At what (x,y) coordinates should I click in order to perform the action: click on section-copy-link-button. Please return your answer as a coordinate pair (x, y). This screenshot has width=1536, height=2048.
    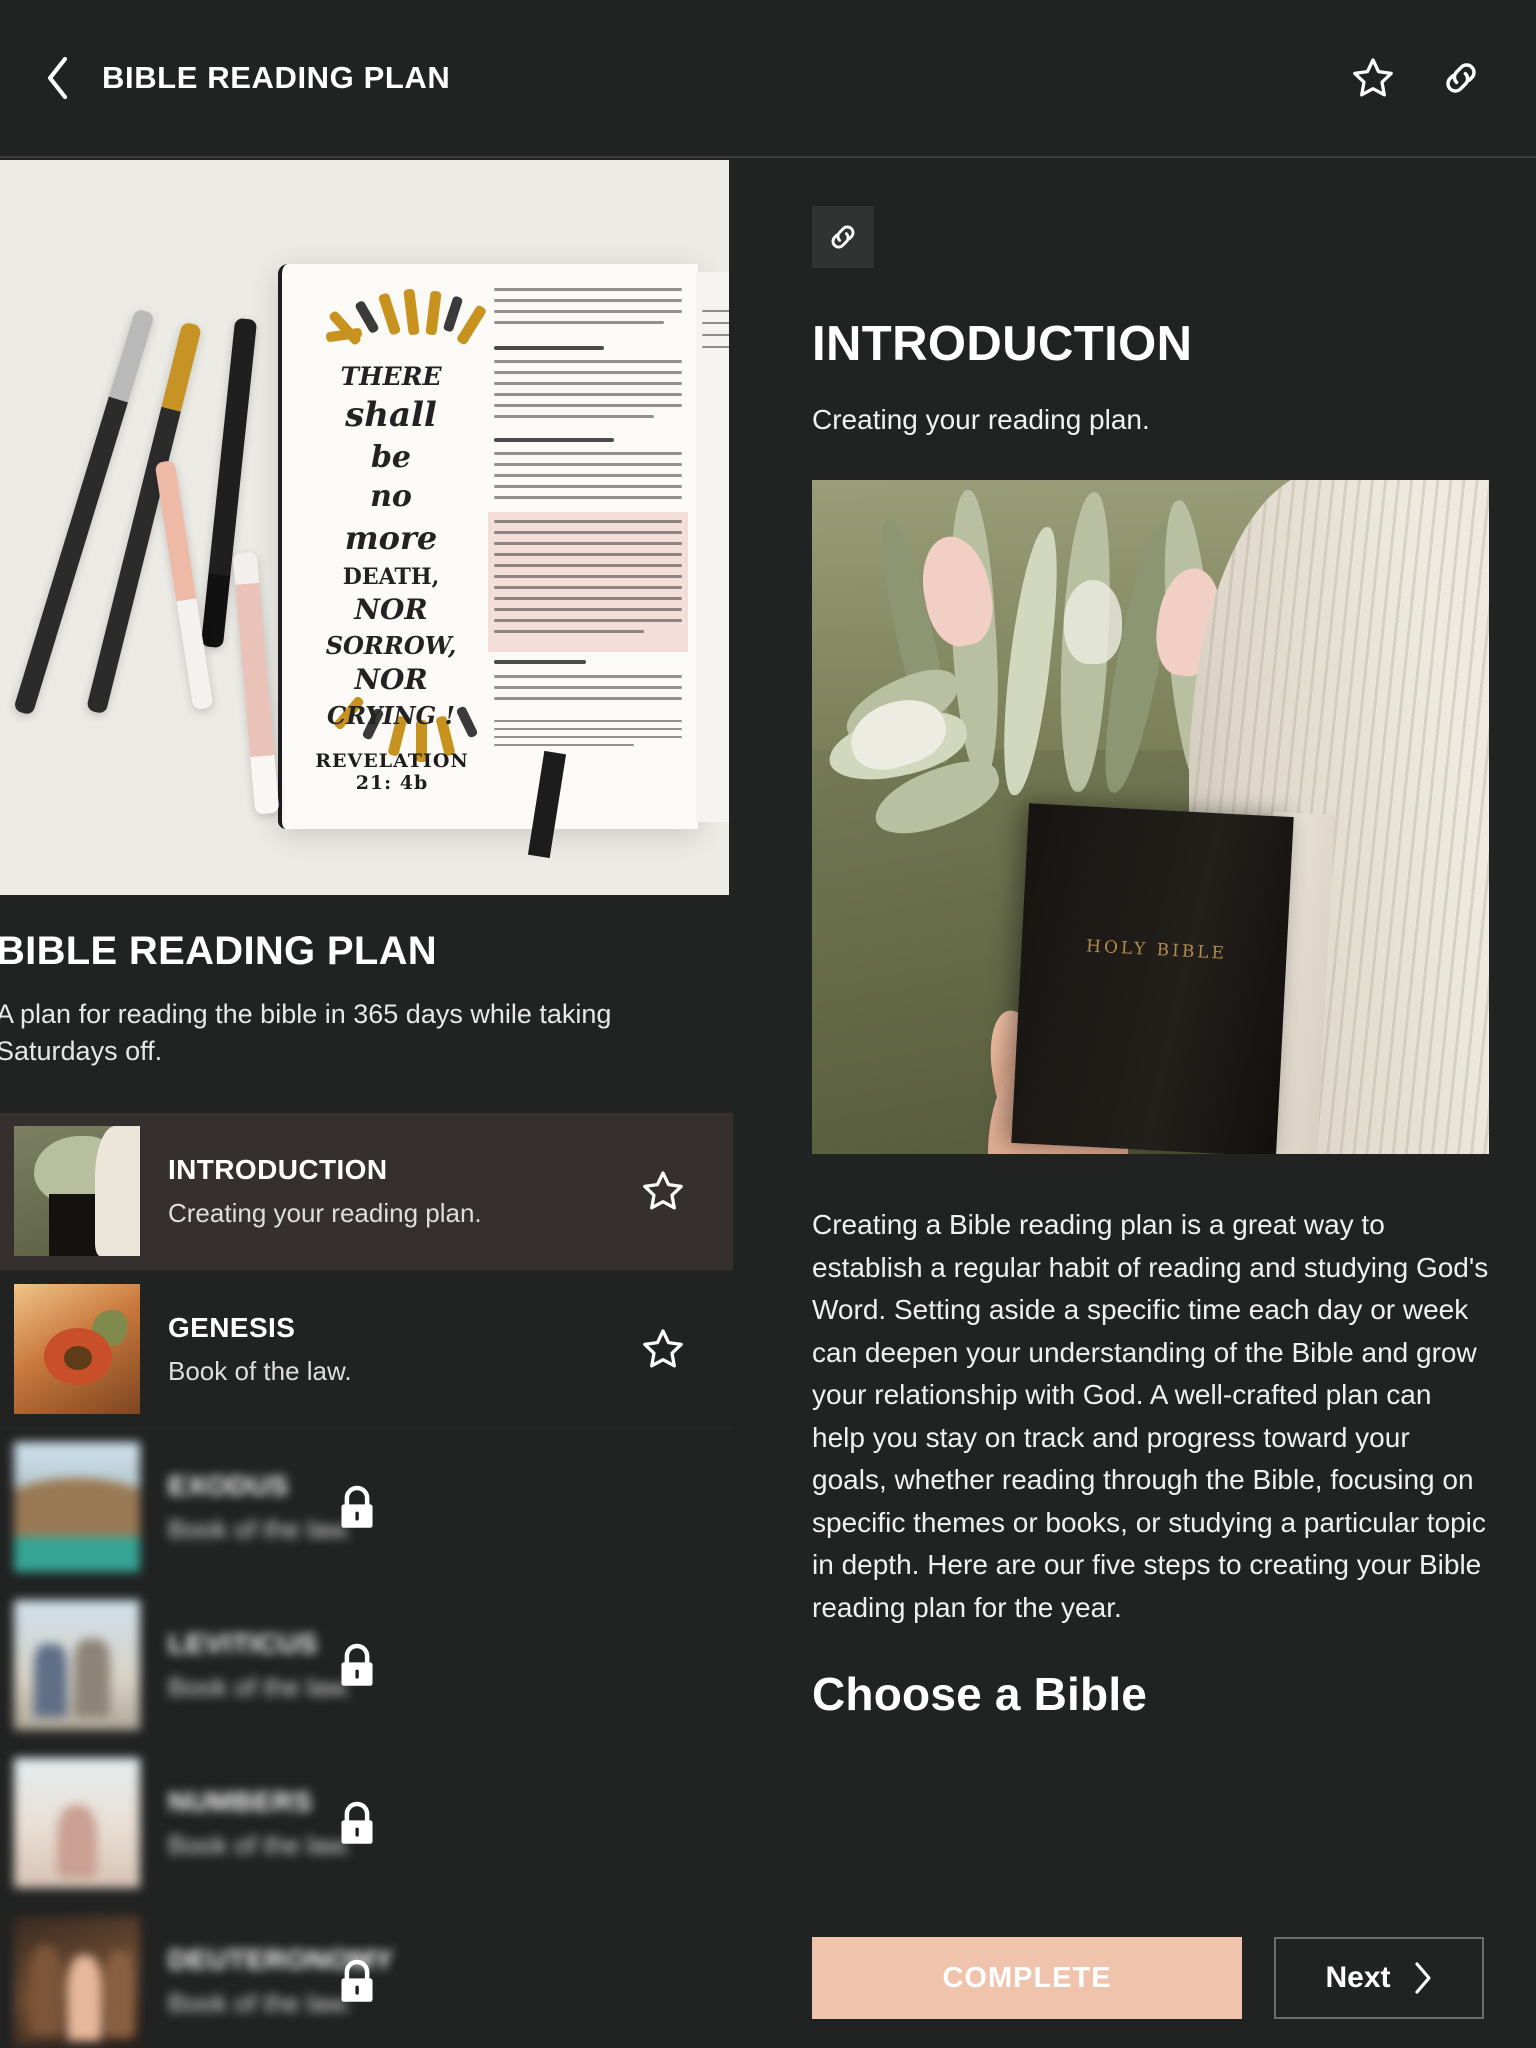
    Looking at the image, I should click on (843, 237).